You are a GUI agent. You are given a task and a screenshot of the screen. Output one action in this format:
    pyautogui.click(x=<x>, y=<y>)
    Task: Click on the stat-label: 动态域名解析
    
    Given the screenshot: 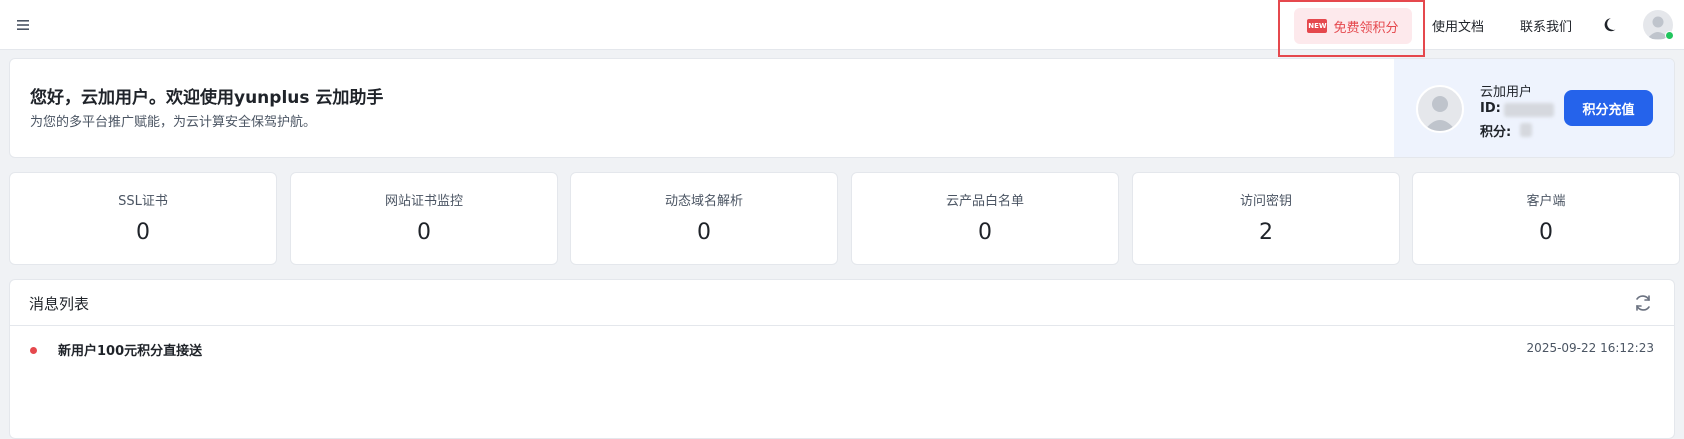 What is the action you would take?
    pyautogui.click(x=703, y=201)
    